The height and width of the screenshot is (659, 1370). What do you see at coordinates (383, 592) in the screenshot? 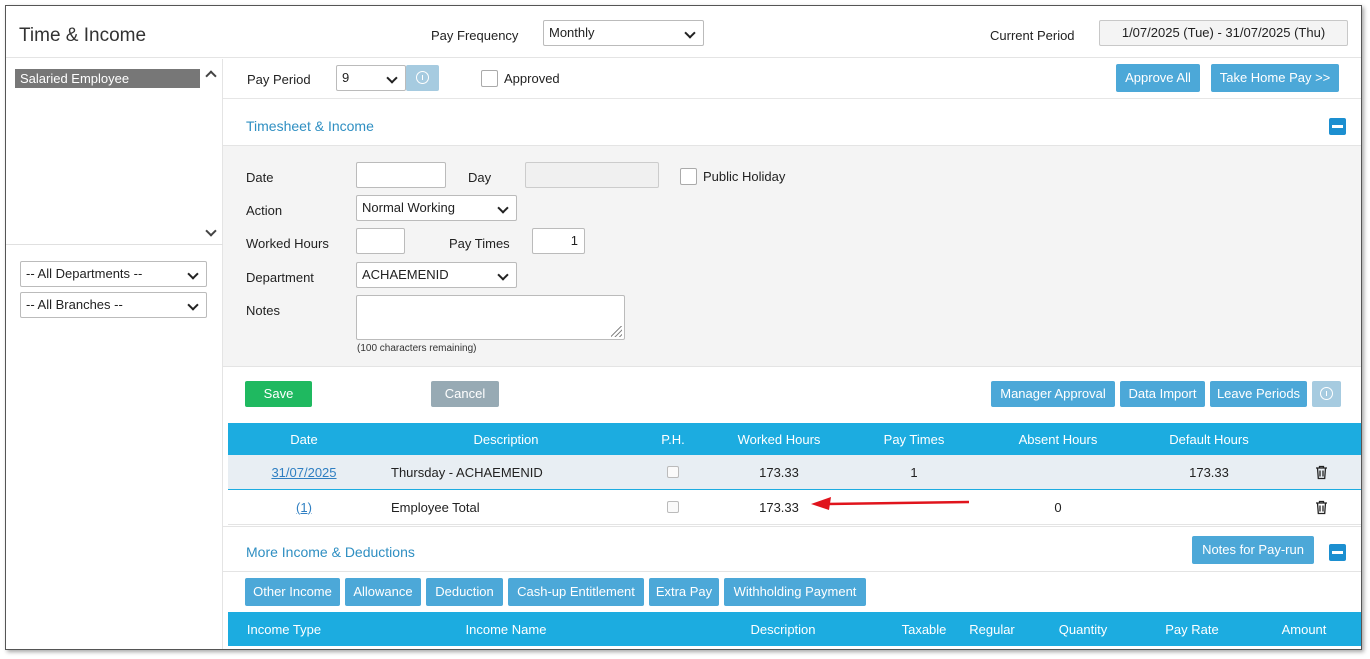
I see `tab-allowance: Allowance` at bounding box center [383, 592].